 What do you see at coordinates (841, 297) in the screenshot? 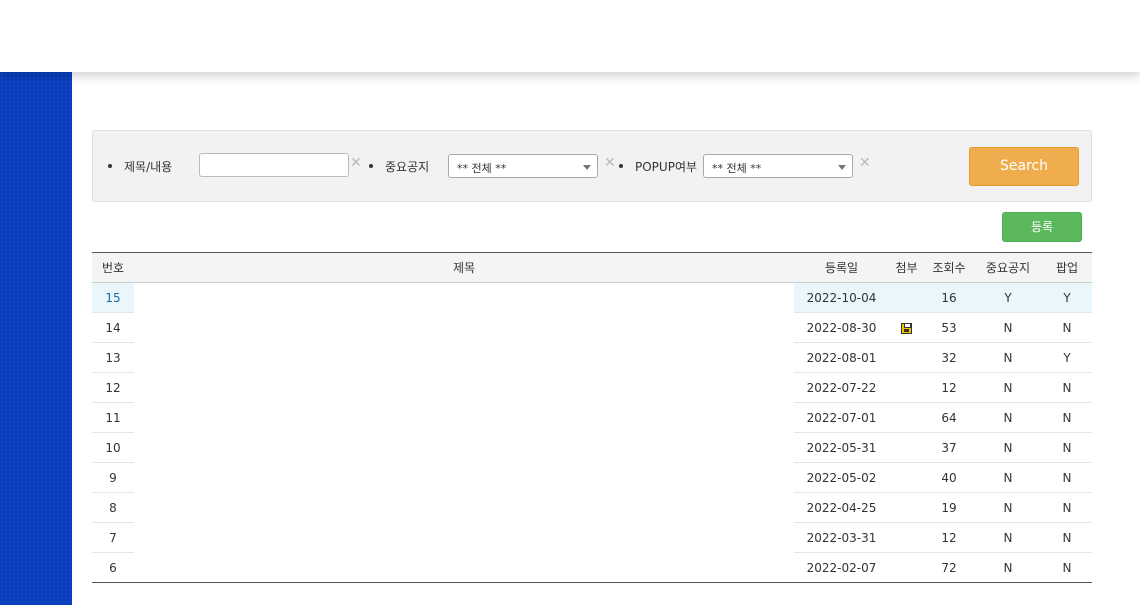
I see `row-date: 2022-10-04` at bounding box center [841, 297].